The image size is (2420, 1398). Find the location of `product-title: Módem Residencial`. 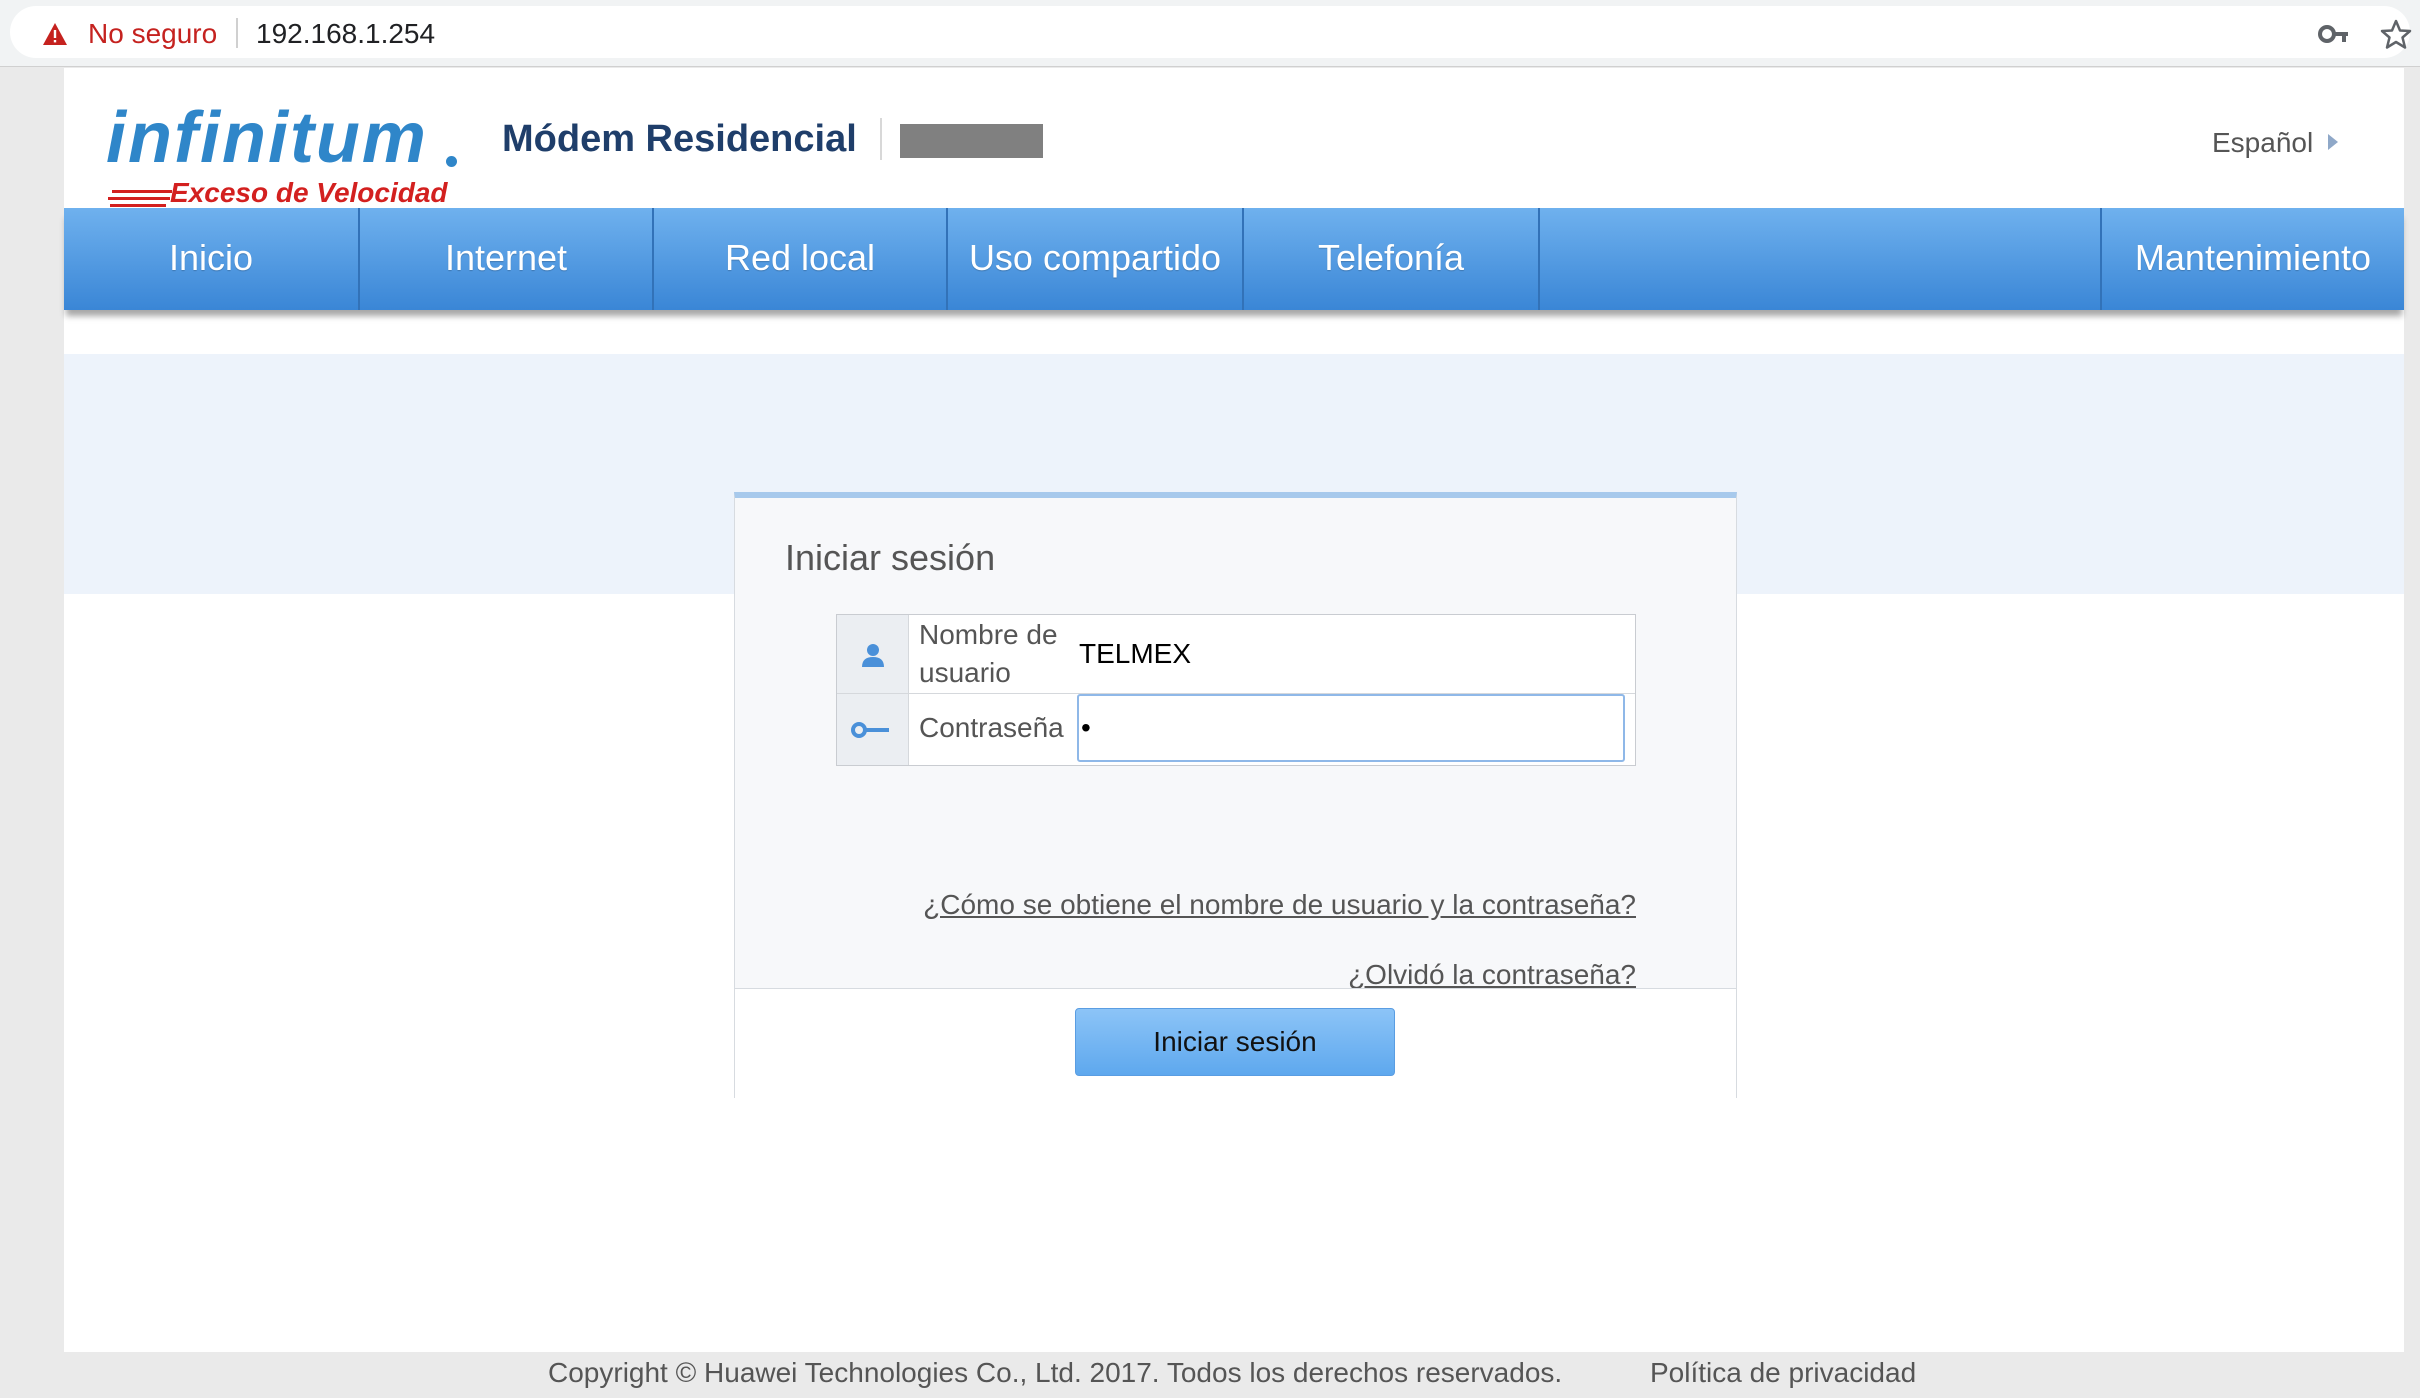

product-title: Módem Residencial is located at coordinates (679, 139).